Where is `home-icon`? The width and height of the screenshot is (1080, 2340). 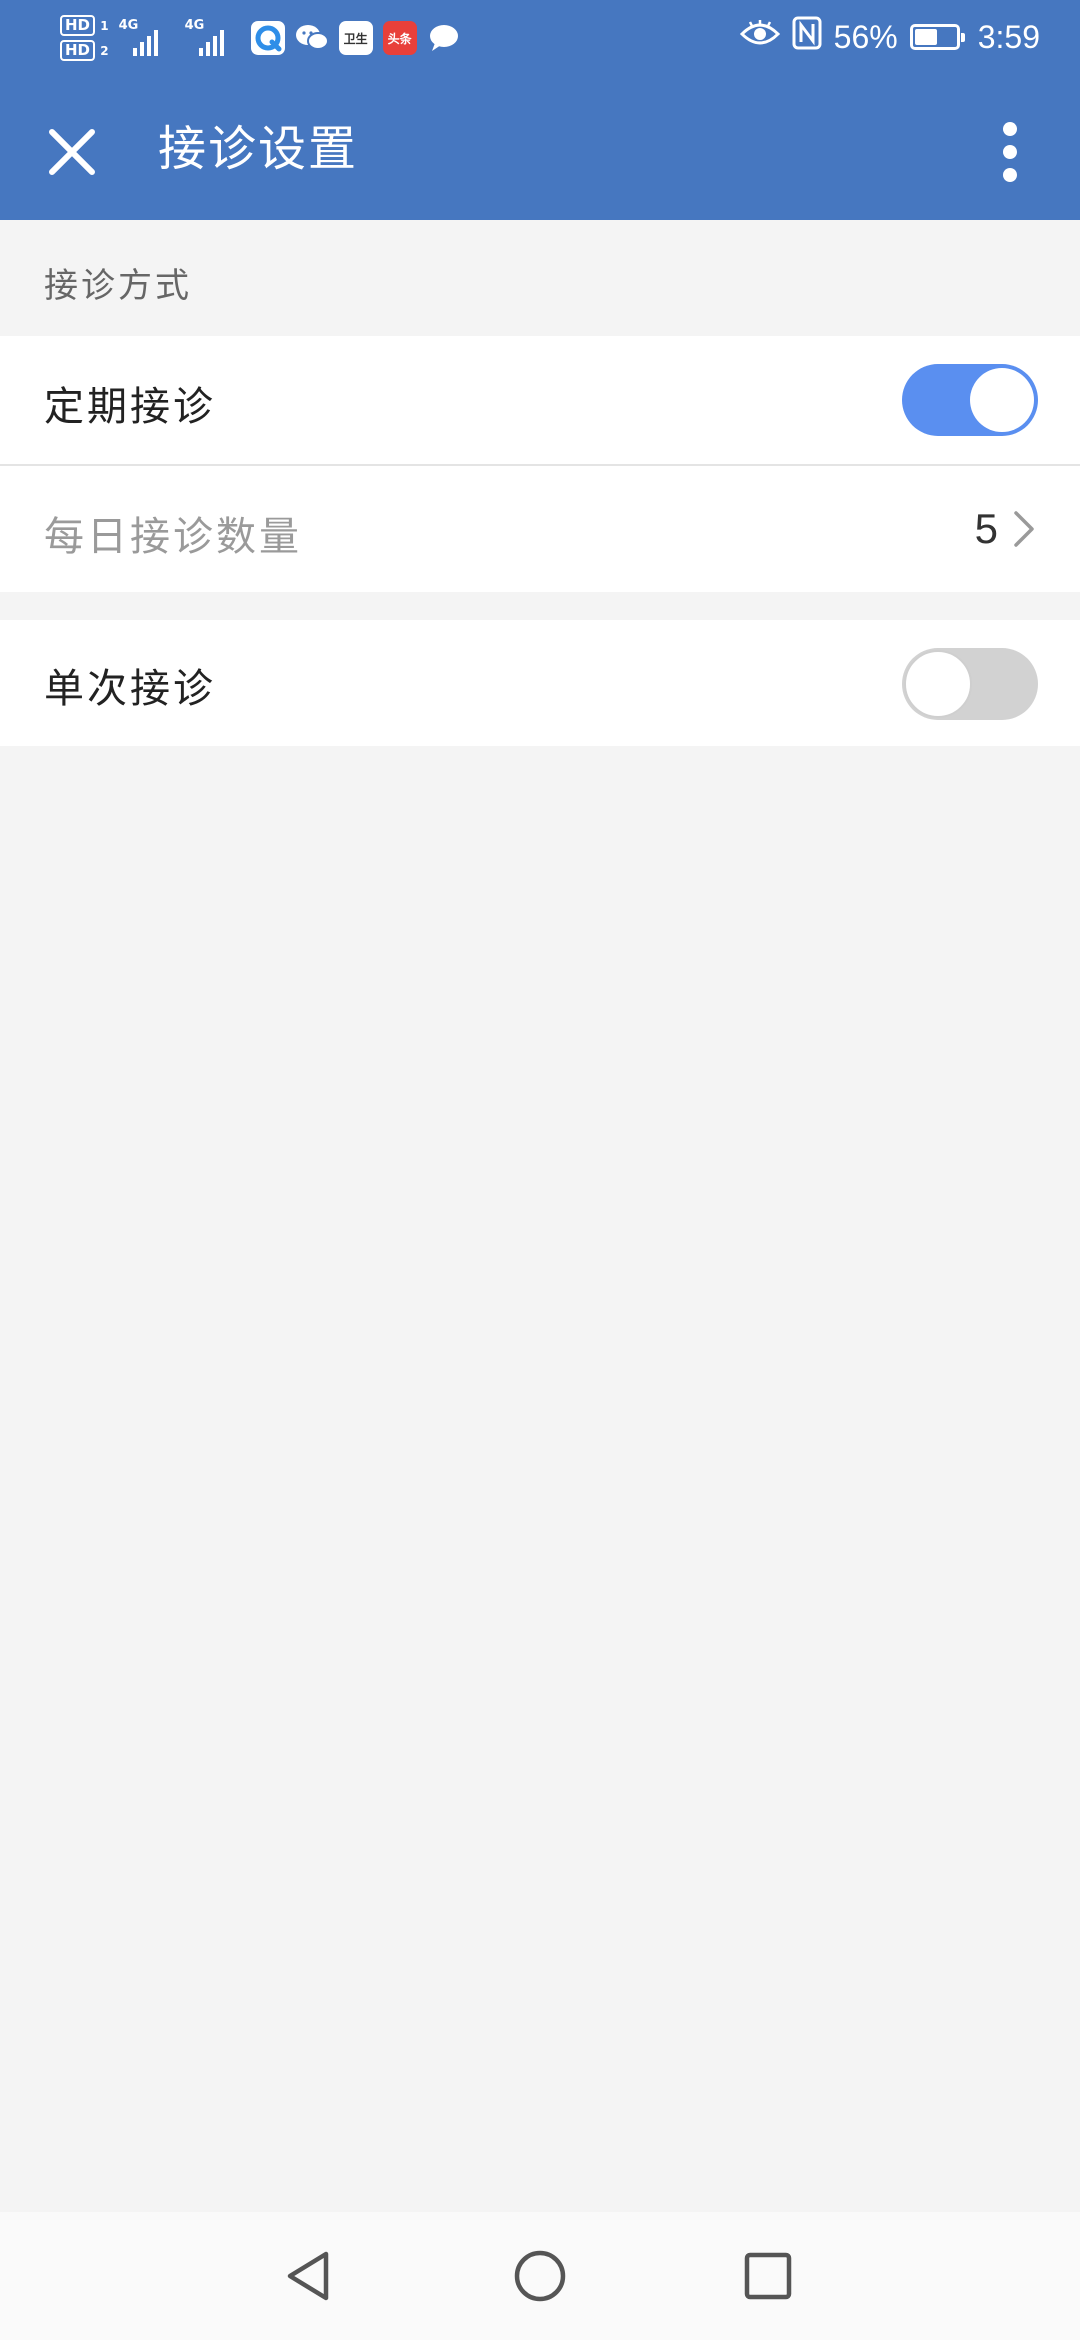 home-icon is located at coordinates (540, 2276).